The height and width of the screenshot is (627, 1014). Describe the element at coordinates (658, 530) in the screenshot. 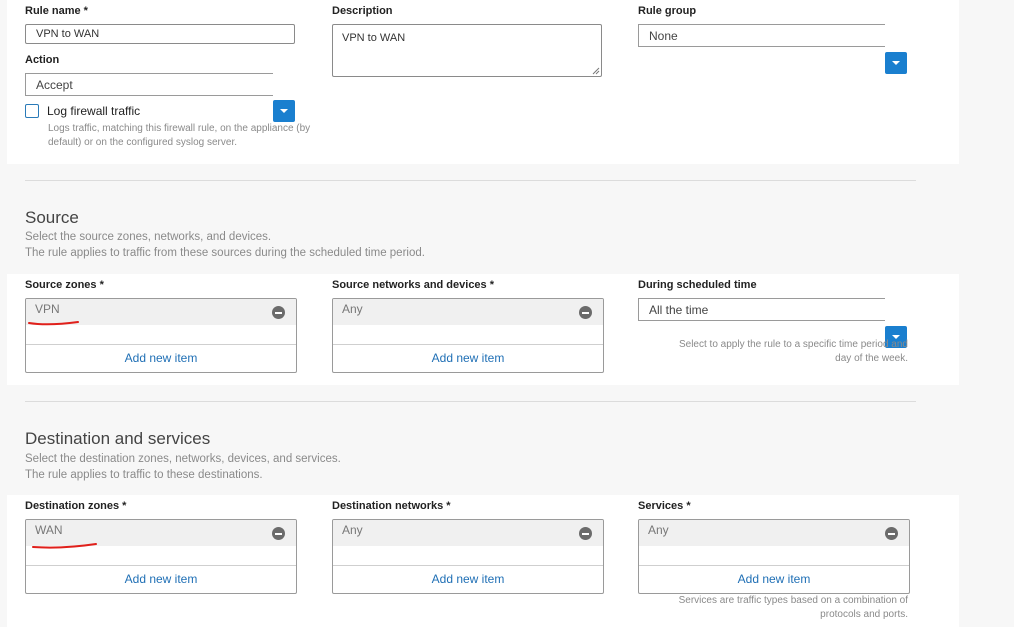

I see `service-value: Any` at that location.